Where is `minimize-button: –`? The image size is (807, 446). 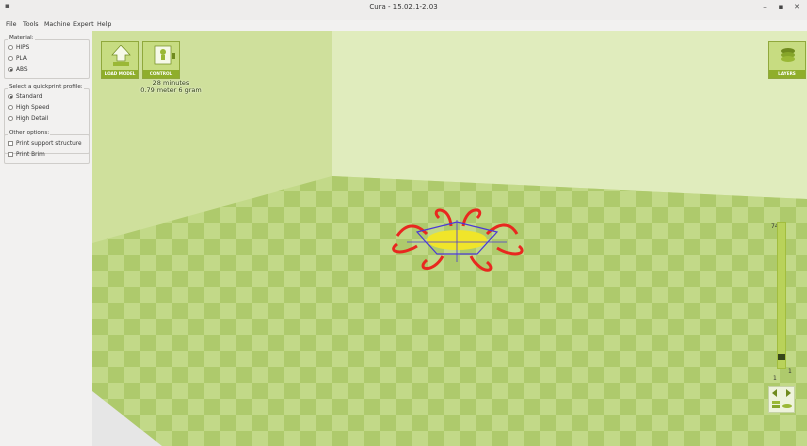 minimize-button: – is located at coordinates (765, 7).